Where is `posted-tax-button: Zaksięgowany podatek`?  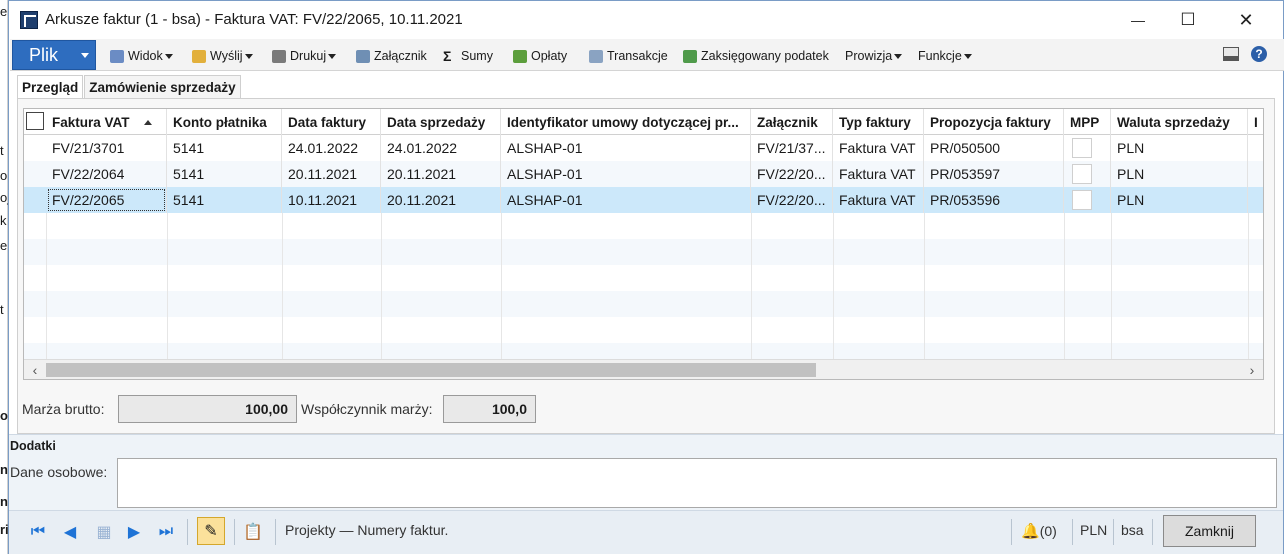
posted-tax-button: Zaksięgowany podatek is located at coordinates (756, 56).